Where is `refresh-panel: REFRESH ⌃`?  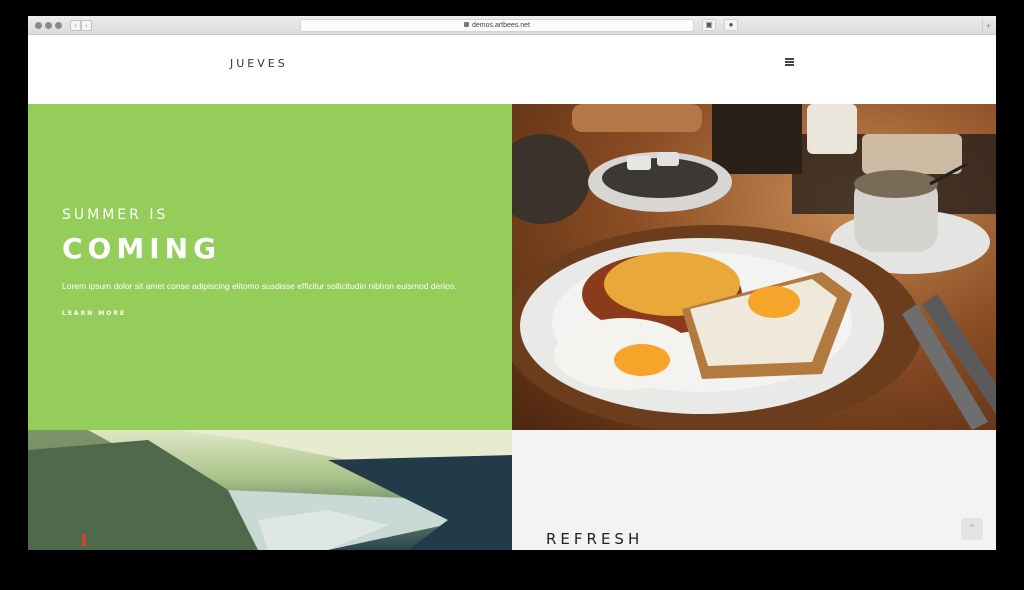 refresh-panel: REFRESH ⌃ is located at coordinates (754, 490).